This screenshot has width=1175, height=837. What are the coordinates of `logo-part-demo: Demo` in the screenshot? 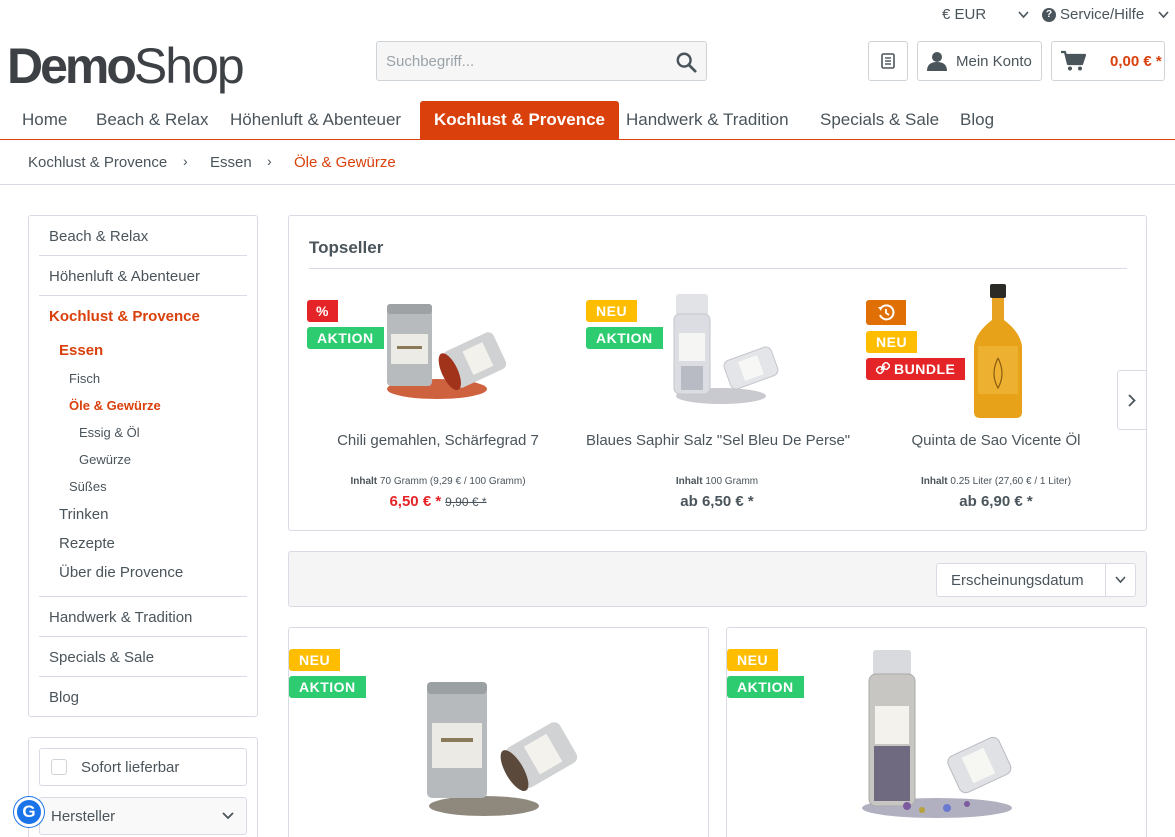 It's located at (72, 66).